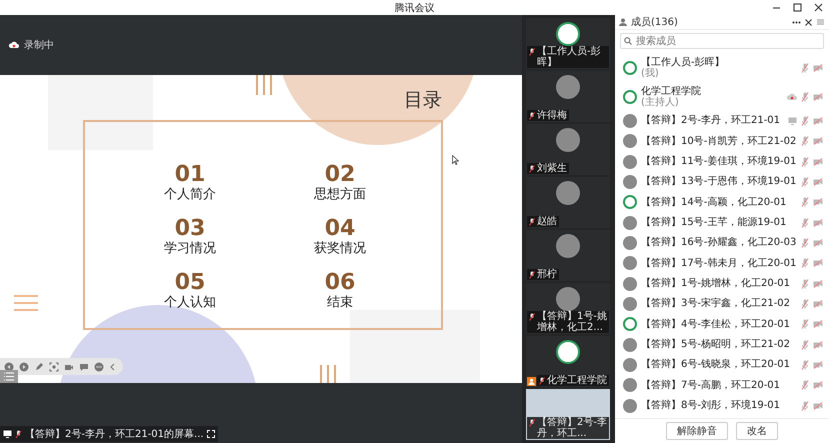  Describe the element at coordinates (39, 367) in the screenshot. I see `pen-icon` at that location.